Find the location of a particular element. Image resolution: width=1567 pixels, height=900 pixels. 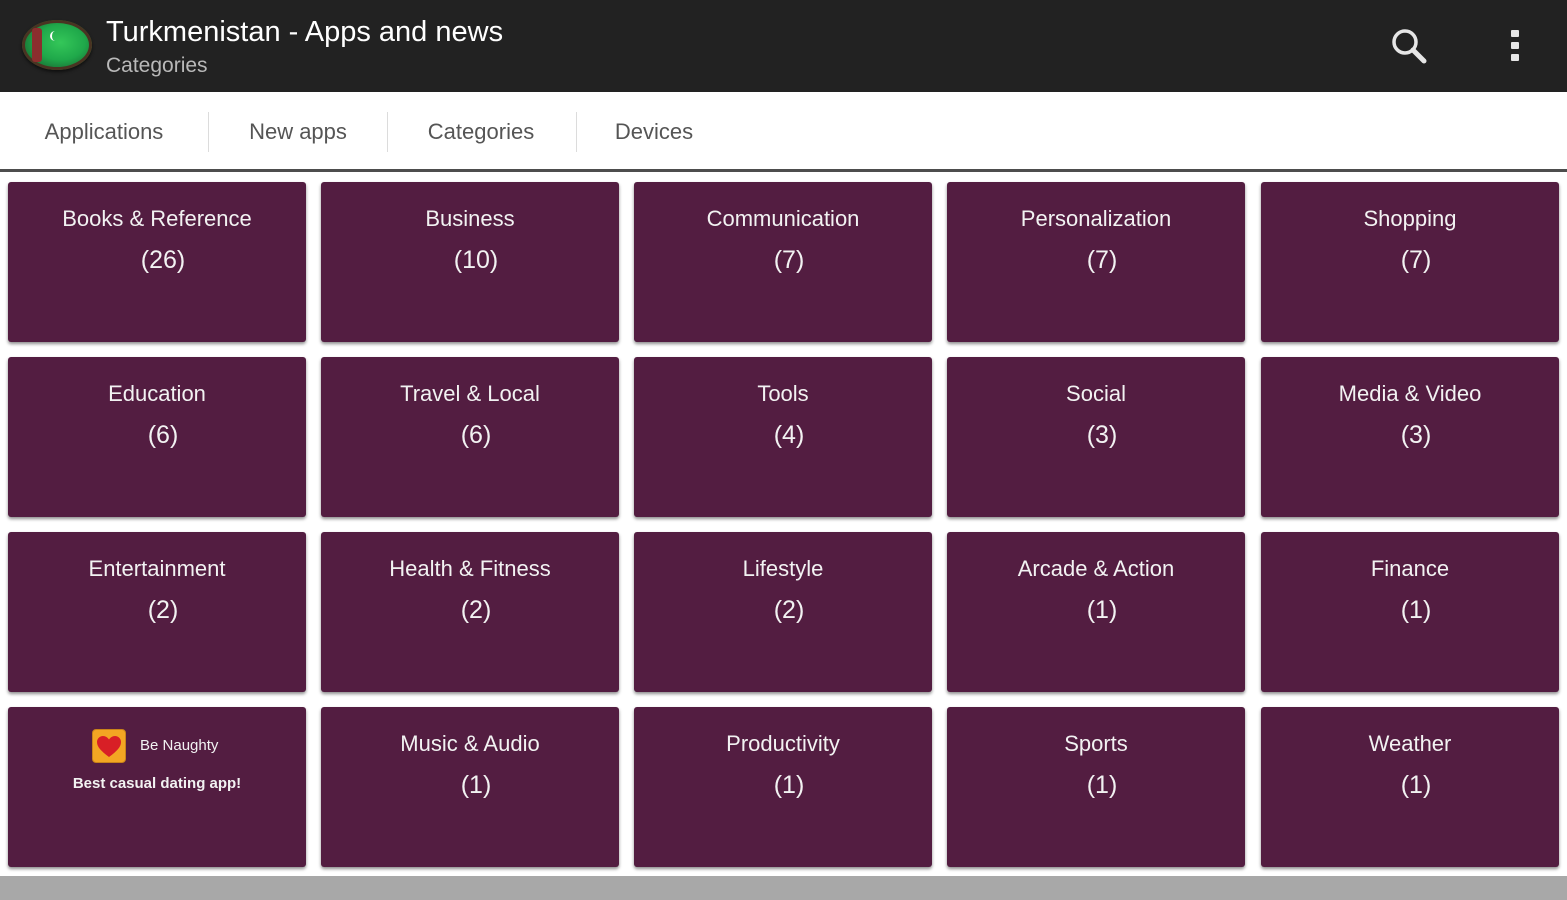

flag-stripe is located at coordinates (37, 45).